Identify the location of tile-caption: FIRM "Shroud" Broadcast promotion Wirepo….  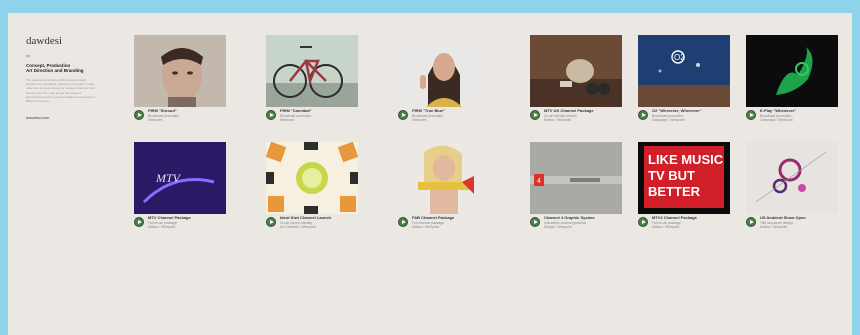
(180, 119).